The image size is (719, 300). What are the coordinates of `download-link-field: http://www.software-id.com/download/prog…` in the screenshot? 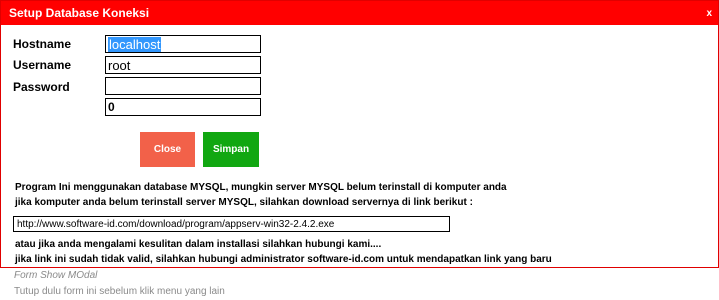 It's located at (231, 224).